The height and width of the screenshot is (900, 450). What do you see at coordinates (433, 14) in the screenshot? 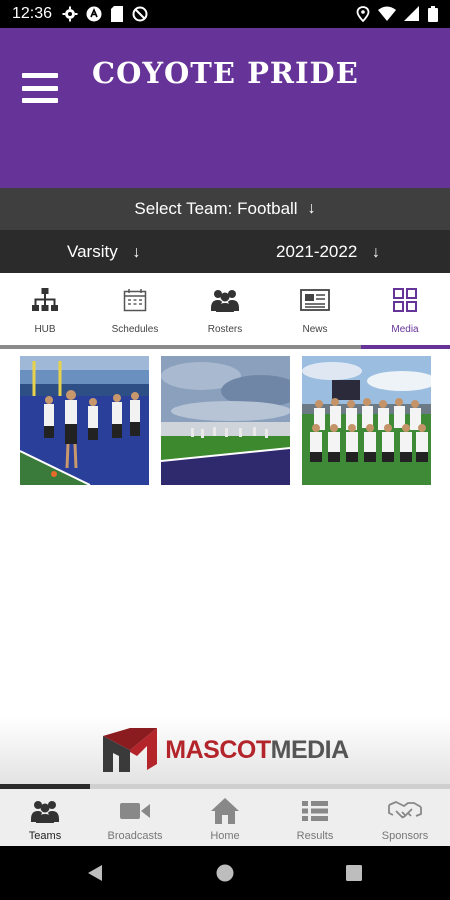
I see `battery-icon` at bounding box center [433, 14].